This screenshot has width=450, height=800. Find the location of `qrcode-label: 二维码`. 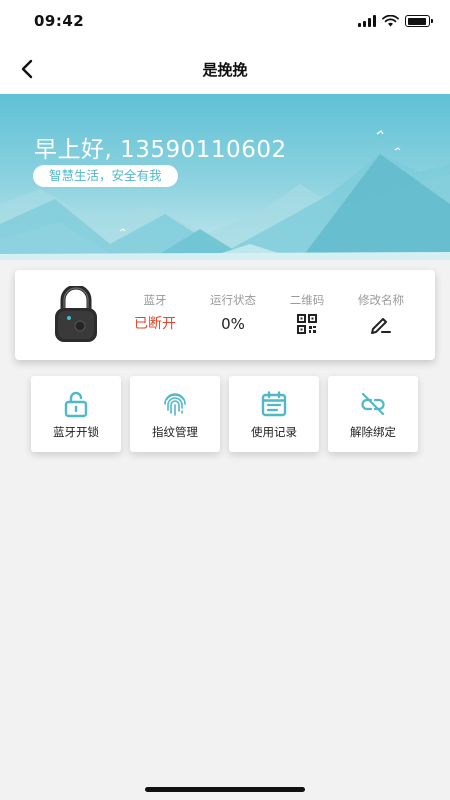

qrcode-label: 二维码 is located at coordinates (307, 300).